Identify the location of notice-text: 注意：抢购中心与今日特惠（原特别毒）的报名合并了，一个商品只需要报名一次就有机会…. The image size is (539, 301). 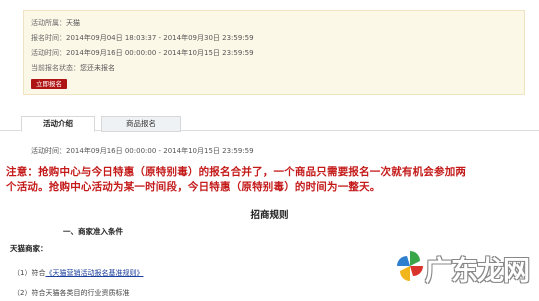
(263, 180).